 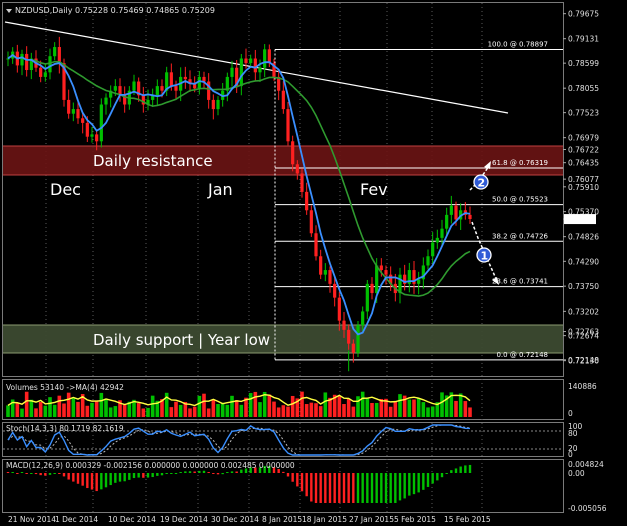 I want to click on price-tick-label: 0.76435, so click(x=583, y=163).